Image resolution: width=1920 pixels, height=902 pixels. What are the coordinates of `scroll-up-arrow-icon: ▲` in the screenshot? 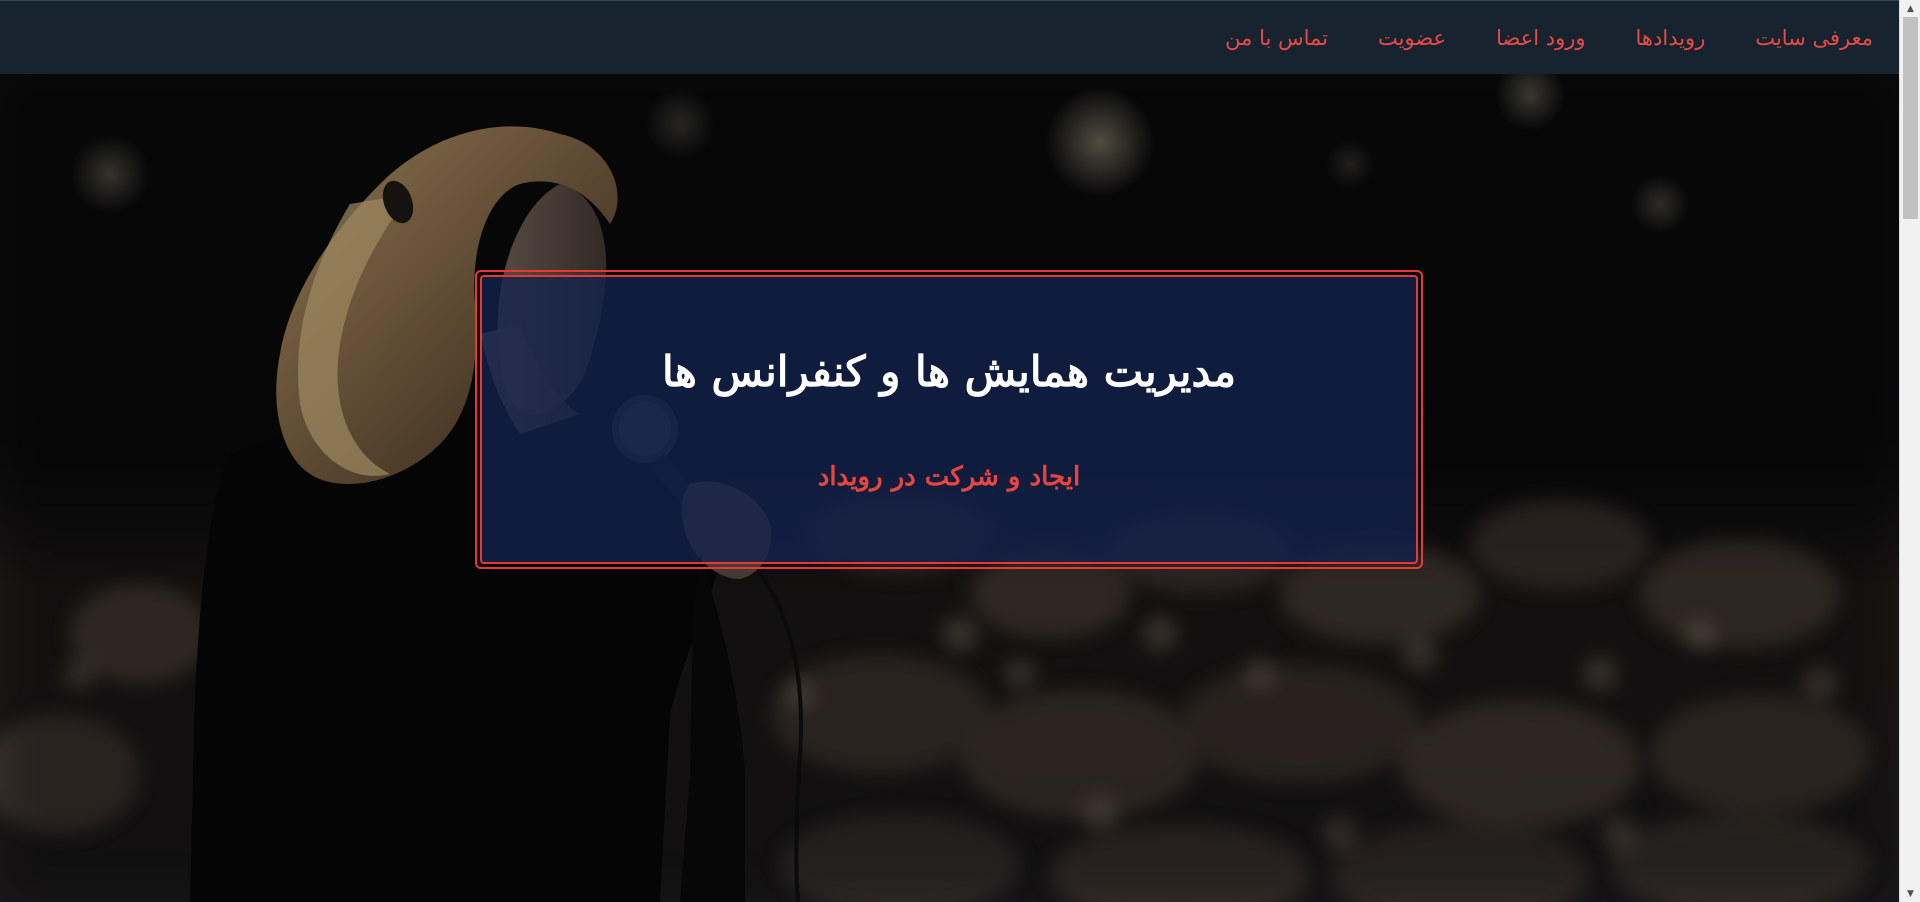 It's located at (1910, 8).